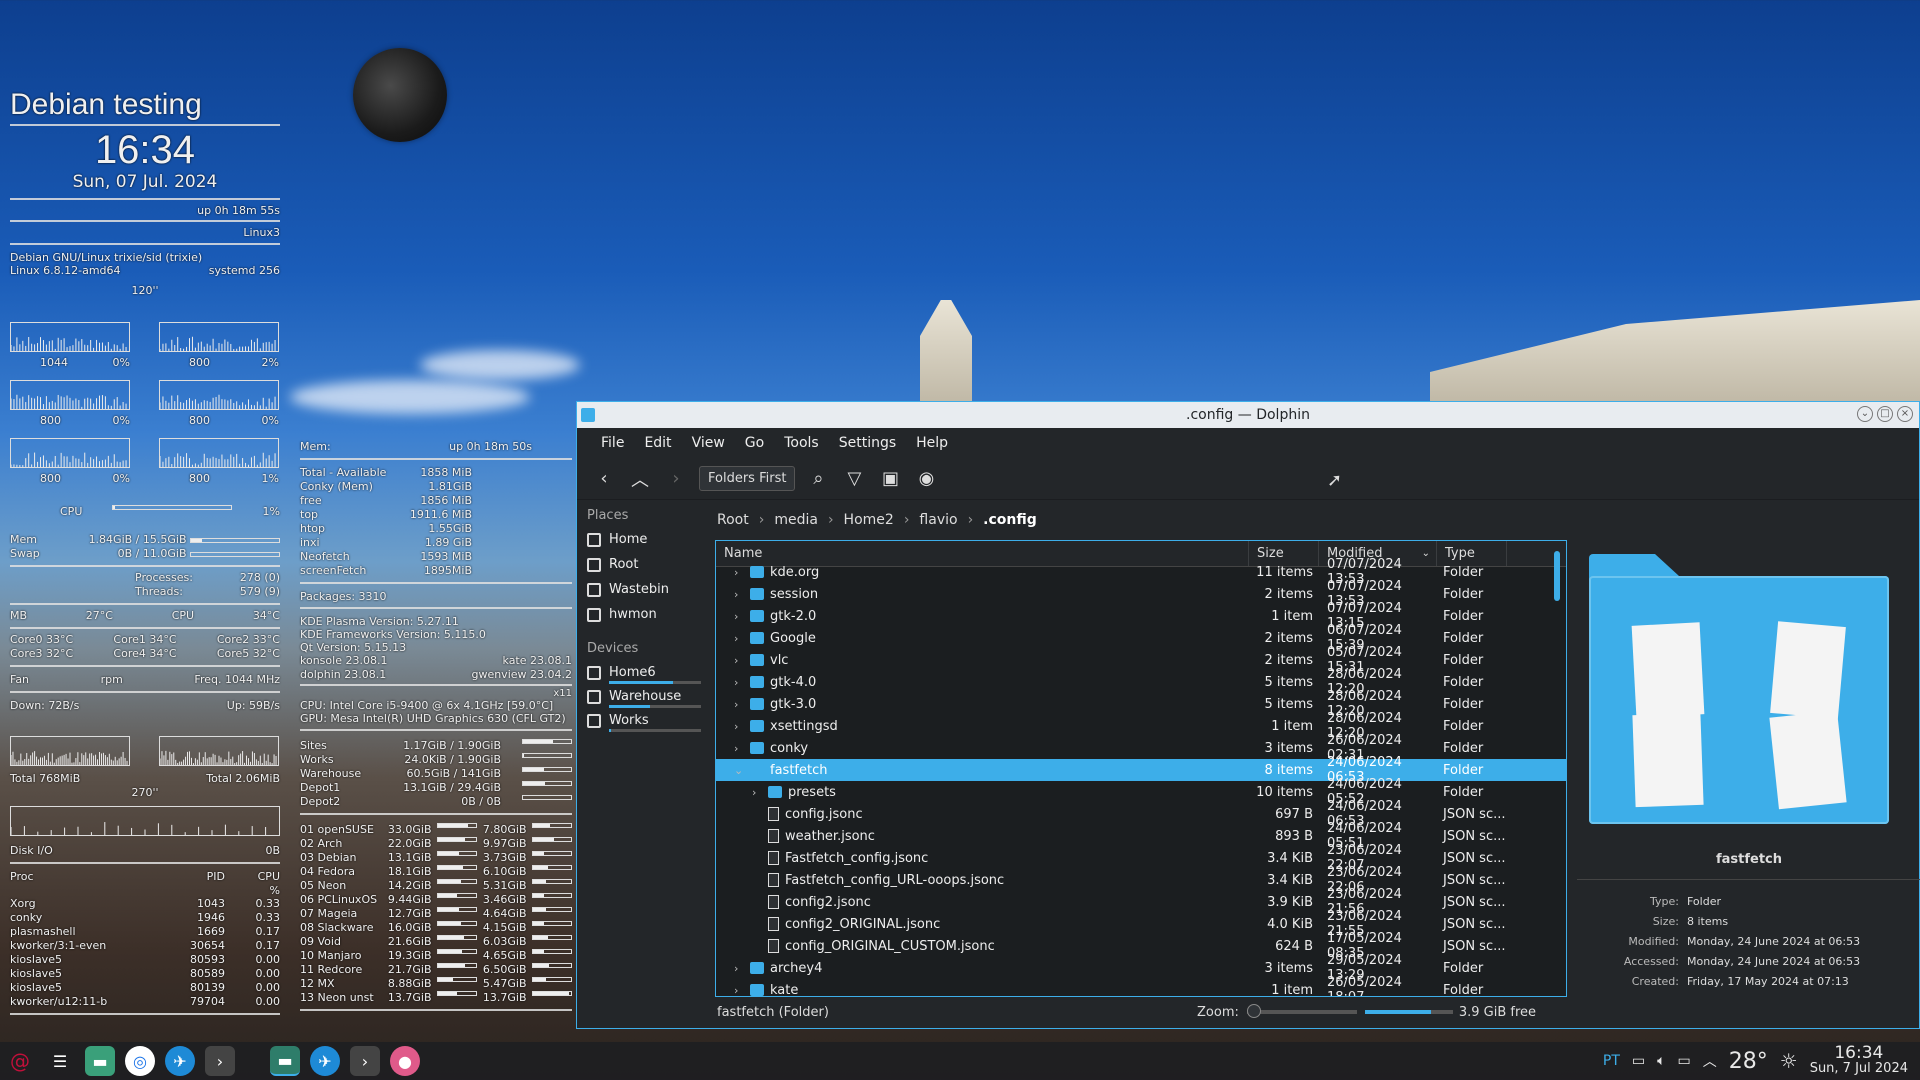 This screenshot has width=1920, height=1080. Describe the element at coordinates (754, 443) in the screenshot. I see `menu-go: Go` at that location.